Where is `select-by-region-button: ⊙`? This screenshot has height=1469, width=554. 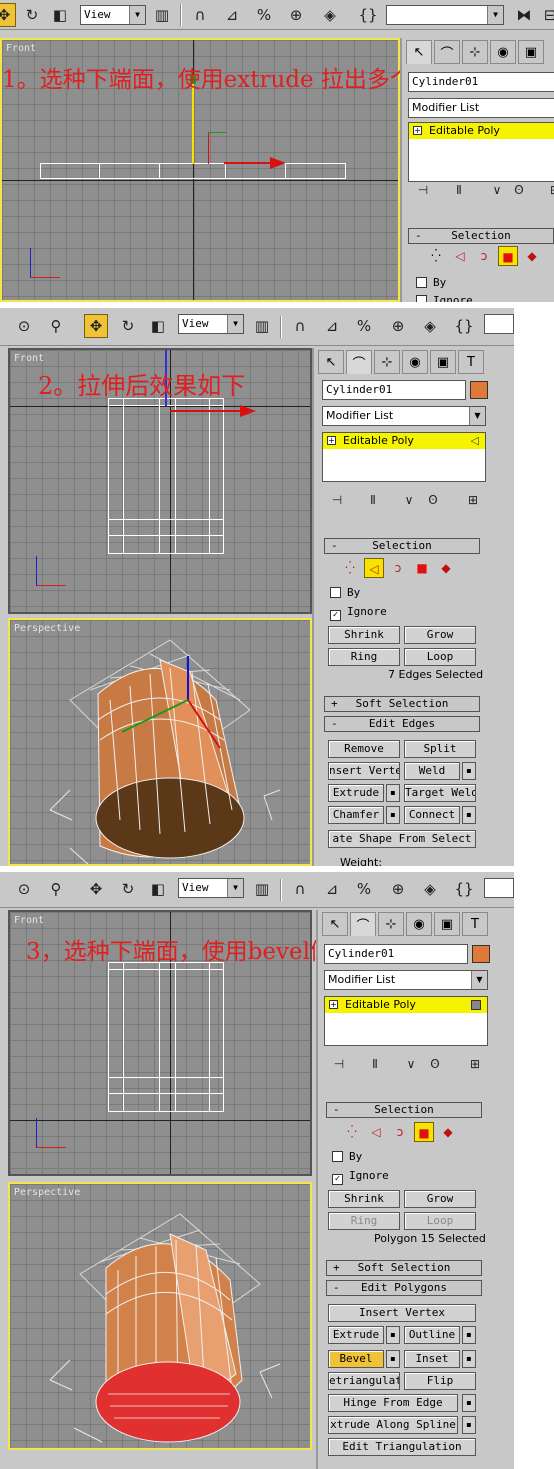
select-by-region-button: ⊙ is located at coordinates (24, 326).